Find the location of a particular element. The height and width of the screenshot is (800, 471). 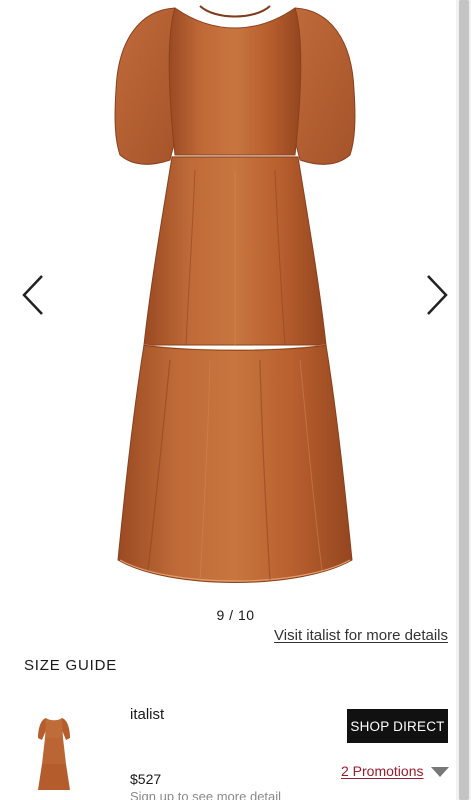

caret-down-icon is located at coordinates (440, 772).